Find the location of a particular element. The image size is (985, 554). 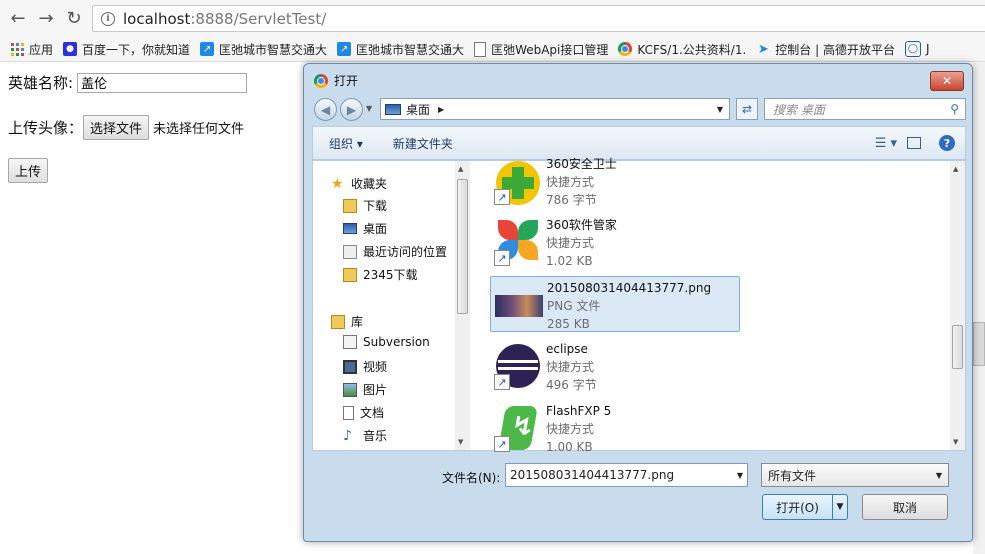

nav-videos: 视频 is located at coordinates (365, 366).